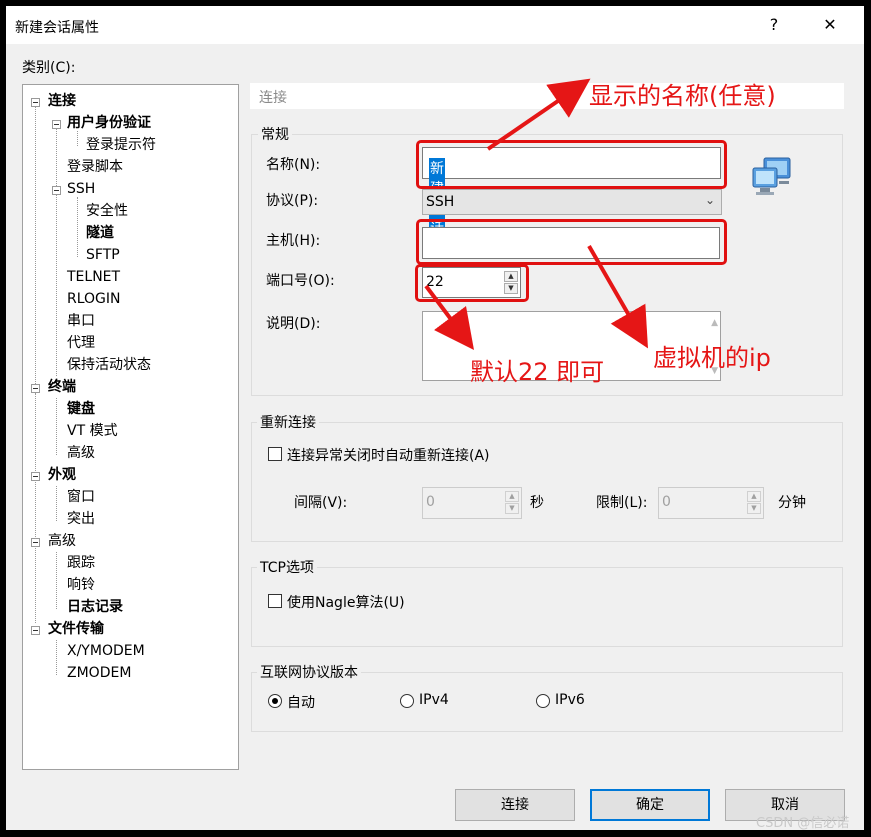 The height and width of the screenshot is (837, 871). I want to click on annotation-arrows, so click(536, 214).